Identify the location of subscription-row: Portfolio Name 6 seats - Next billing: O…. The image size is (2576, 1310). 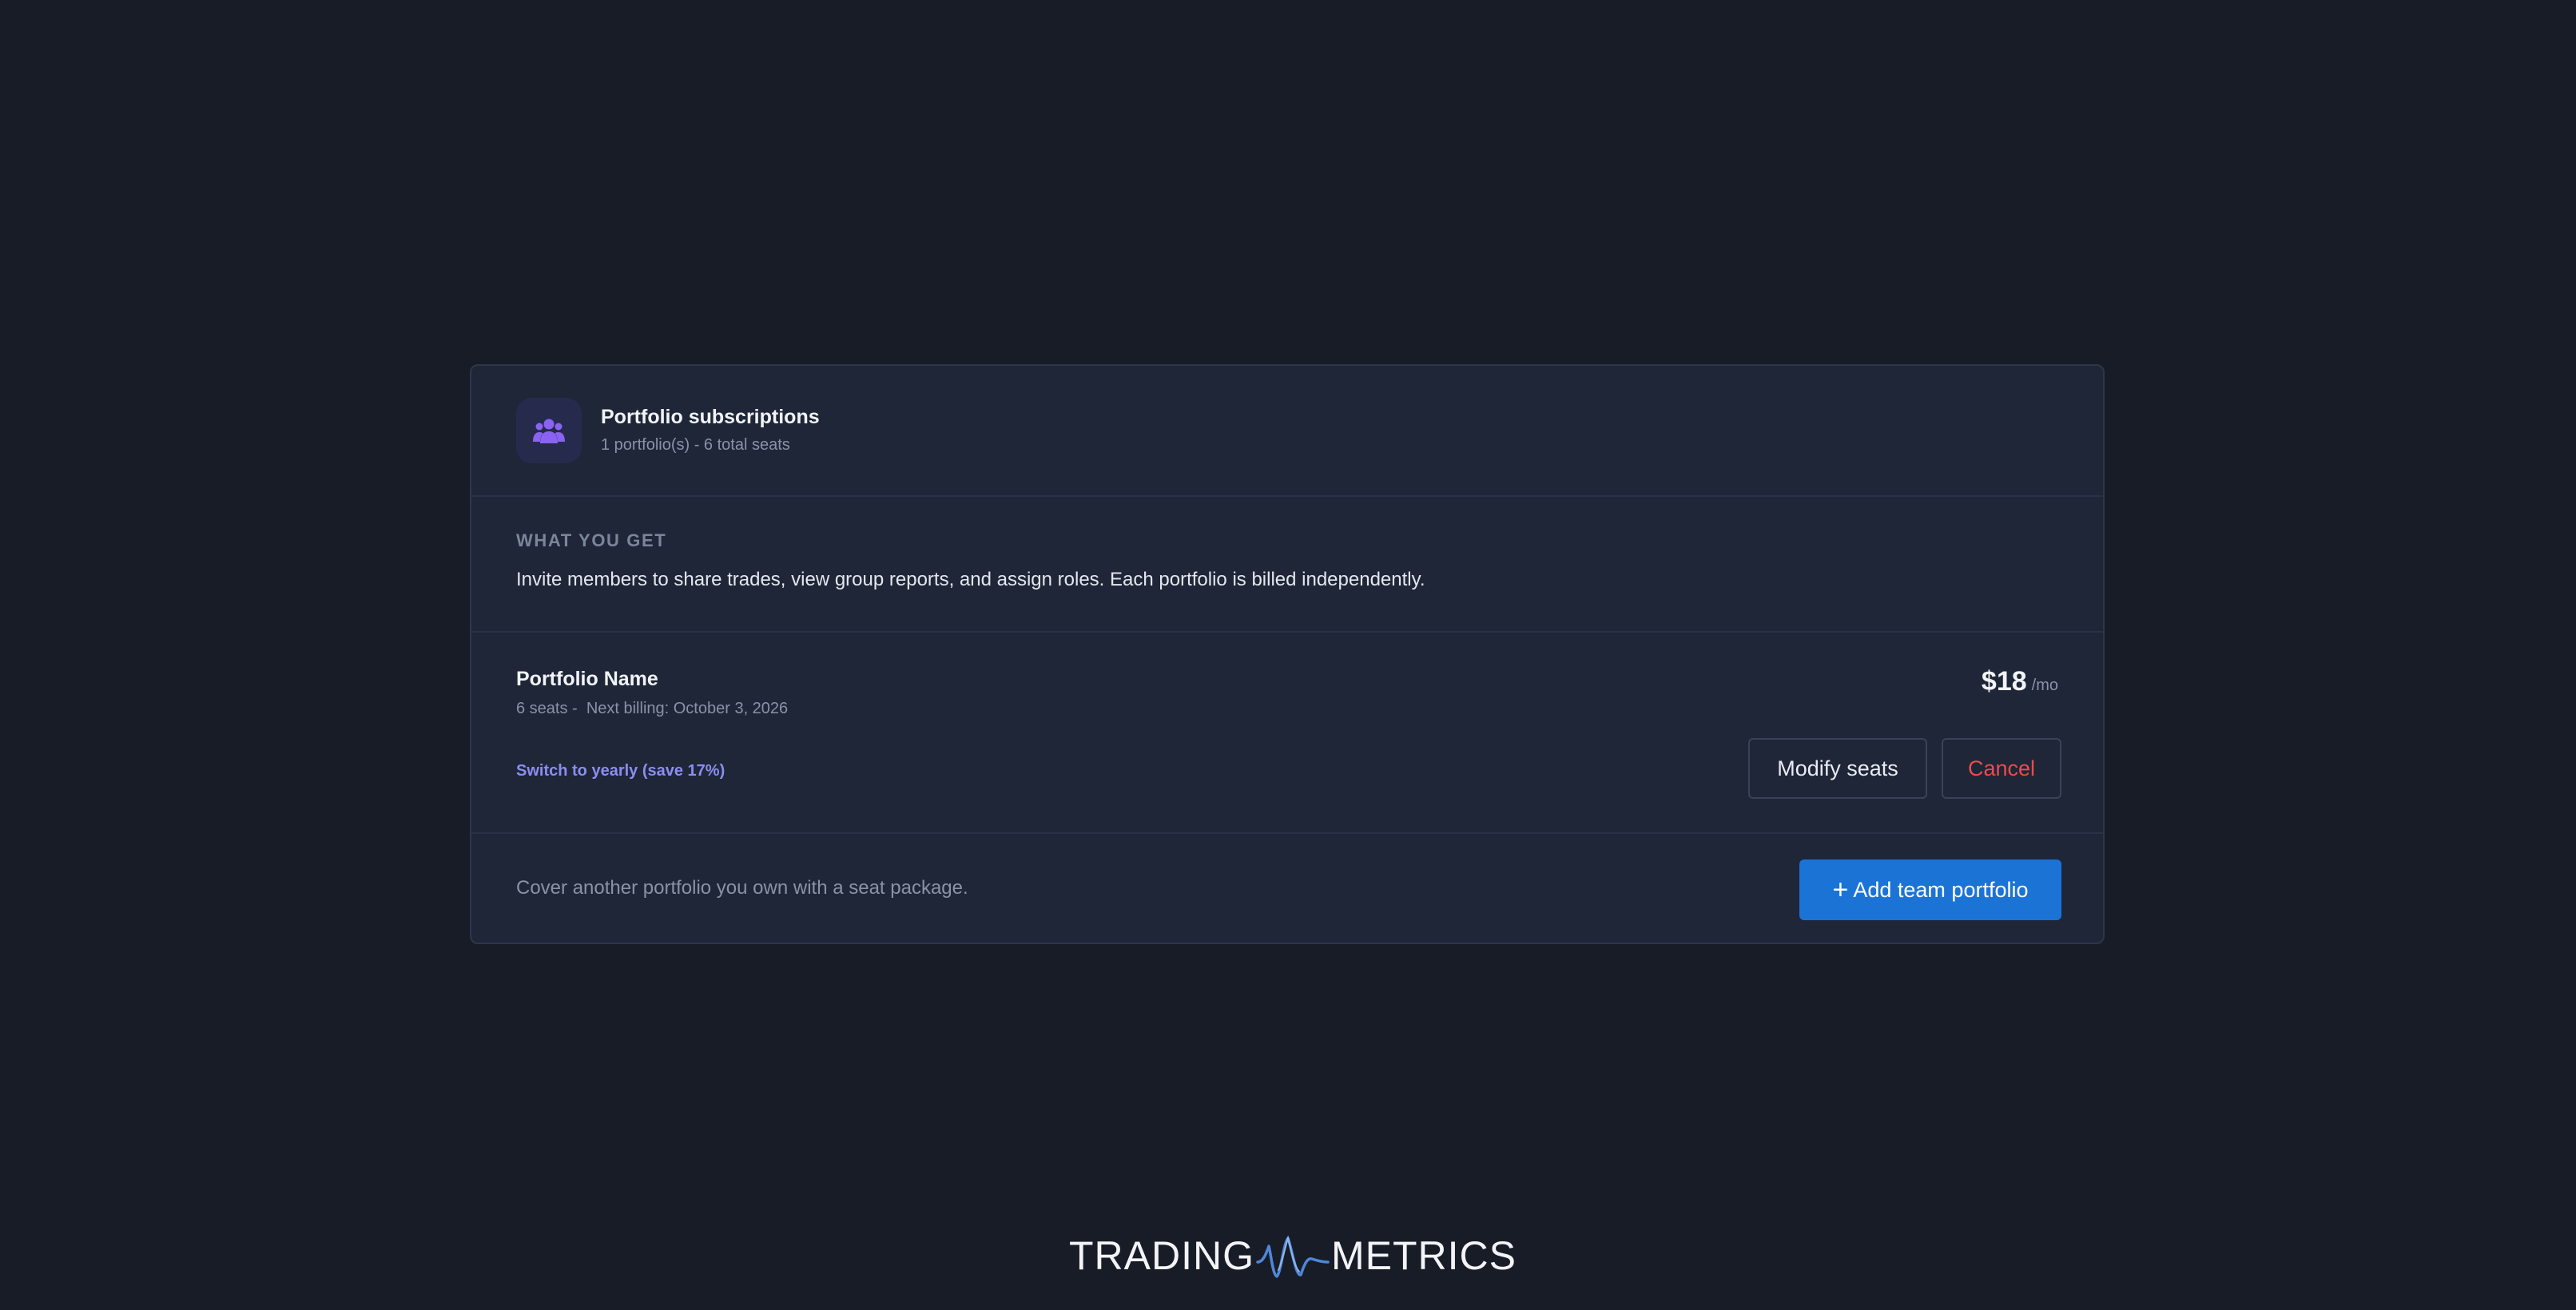
(1287, 733).